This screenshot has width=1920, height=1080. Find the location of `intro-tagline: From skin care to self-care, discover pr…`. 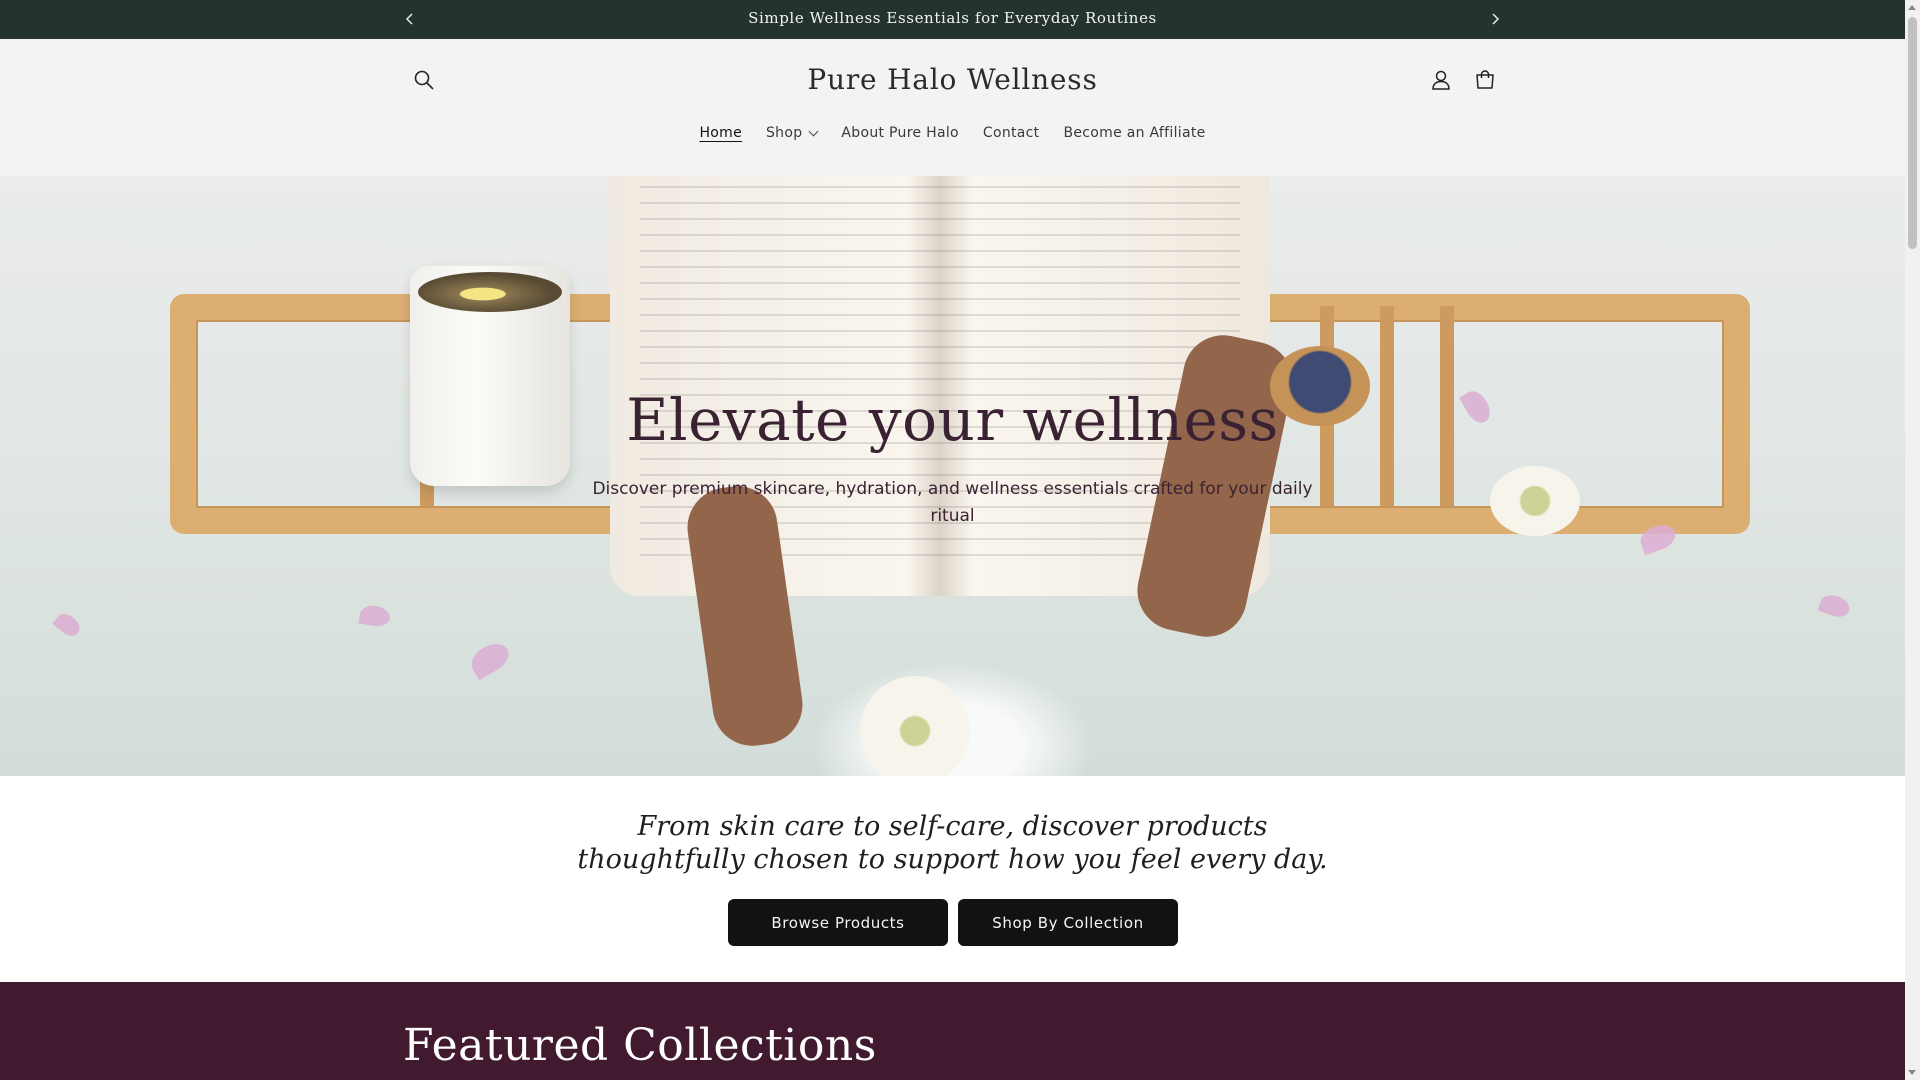

intro-tagline: From skin care to self-care, discover pr… is located at coordinates (952, 843).